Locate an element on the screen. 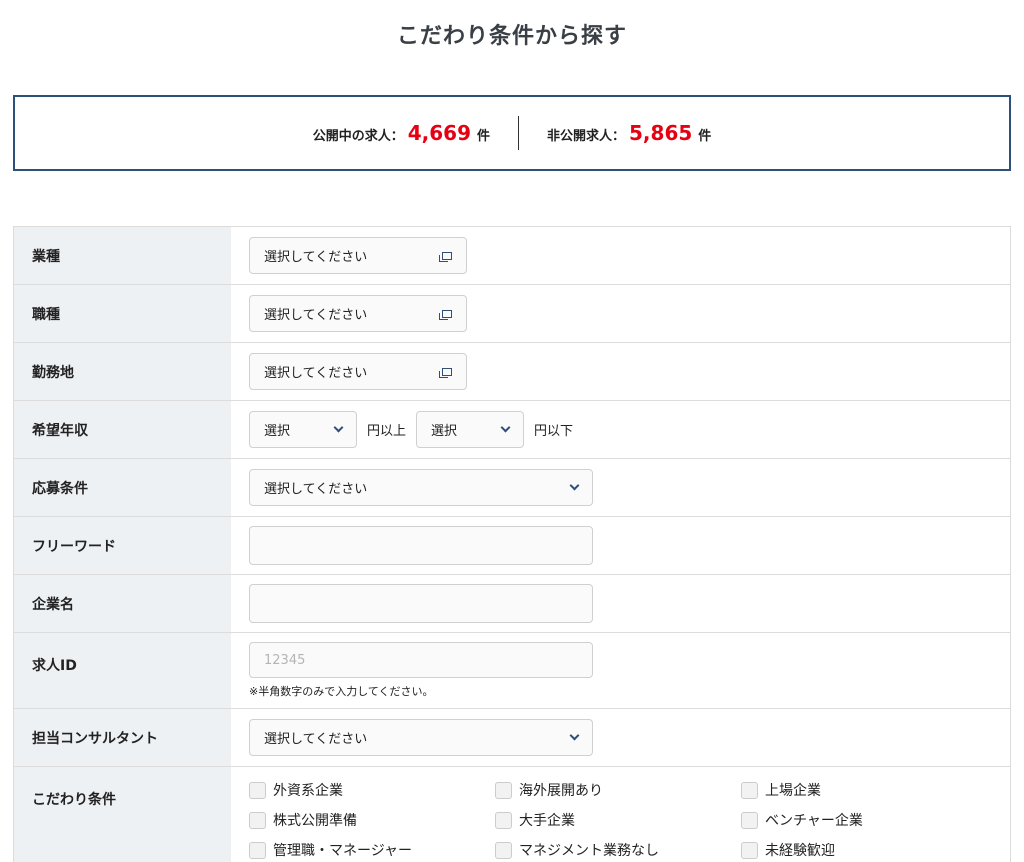 The image size is (1024, 862). salary-label: 希望年収 is located at coordinates (122, 429).